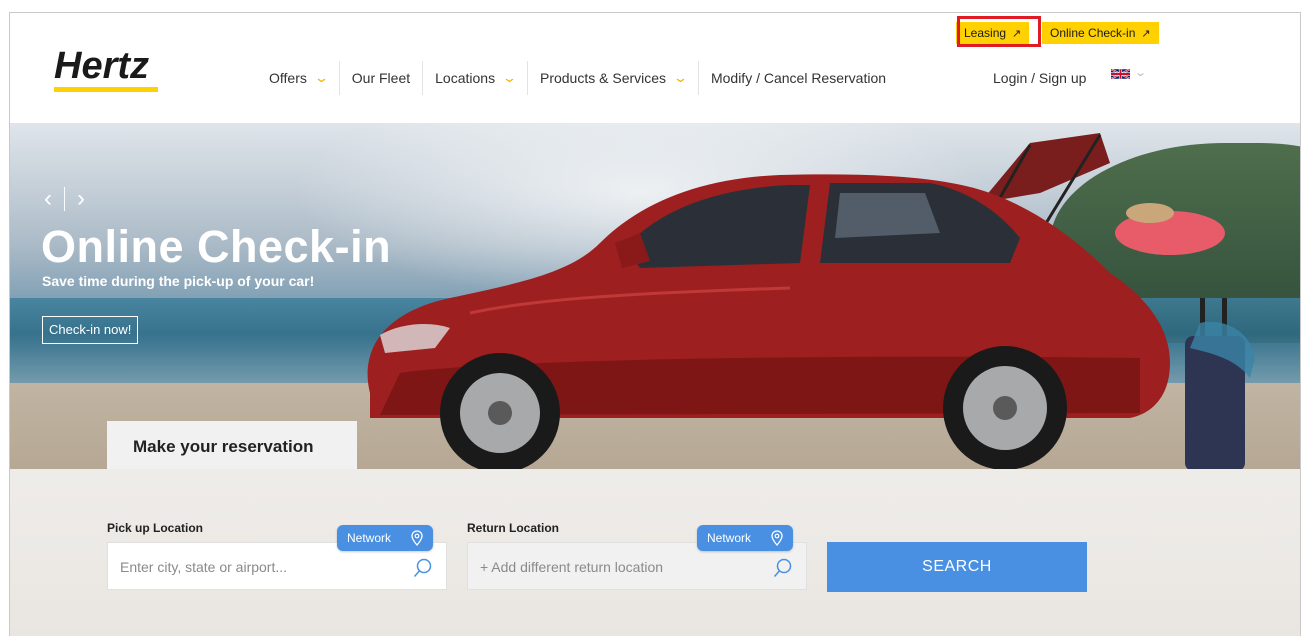 This screenshot has width=1309, height=636. Describe the element at coordinates (216, 246) in the screenshot. I see `hero-title: Online Check-in` at that location.